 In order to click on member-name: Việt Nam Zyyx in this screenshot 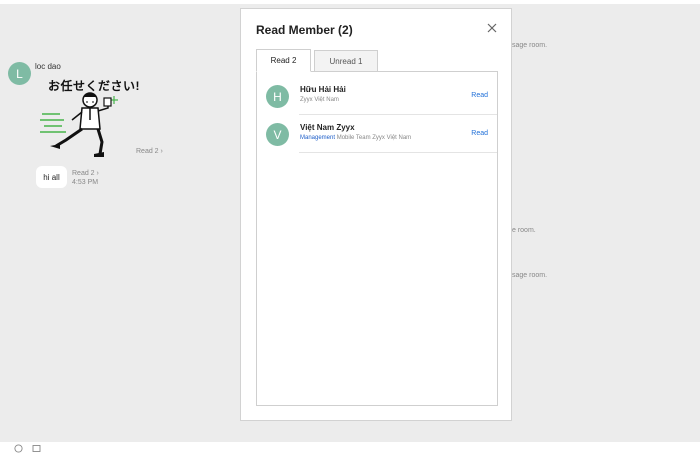, I will do `click(327, 127)`.